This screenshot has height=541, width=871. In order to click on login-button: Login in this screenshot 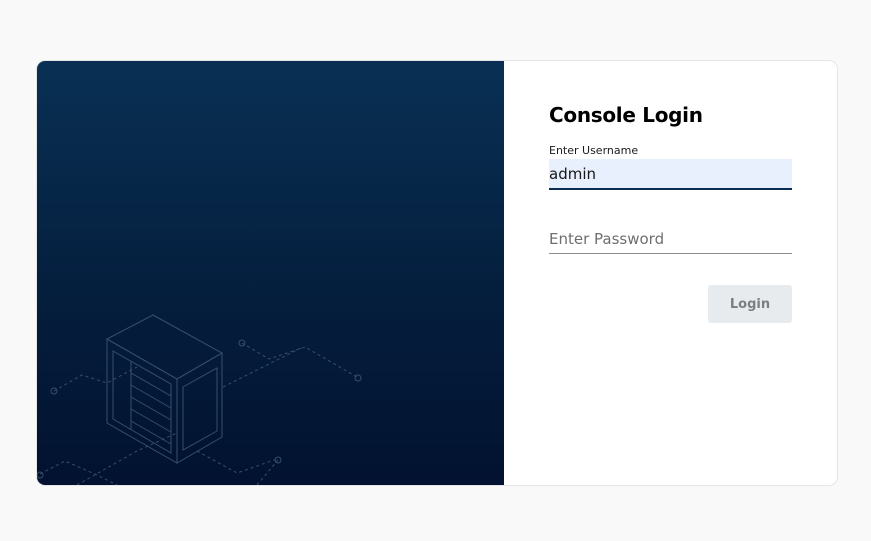, I will do `click(750, 304)`.